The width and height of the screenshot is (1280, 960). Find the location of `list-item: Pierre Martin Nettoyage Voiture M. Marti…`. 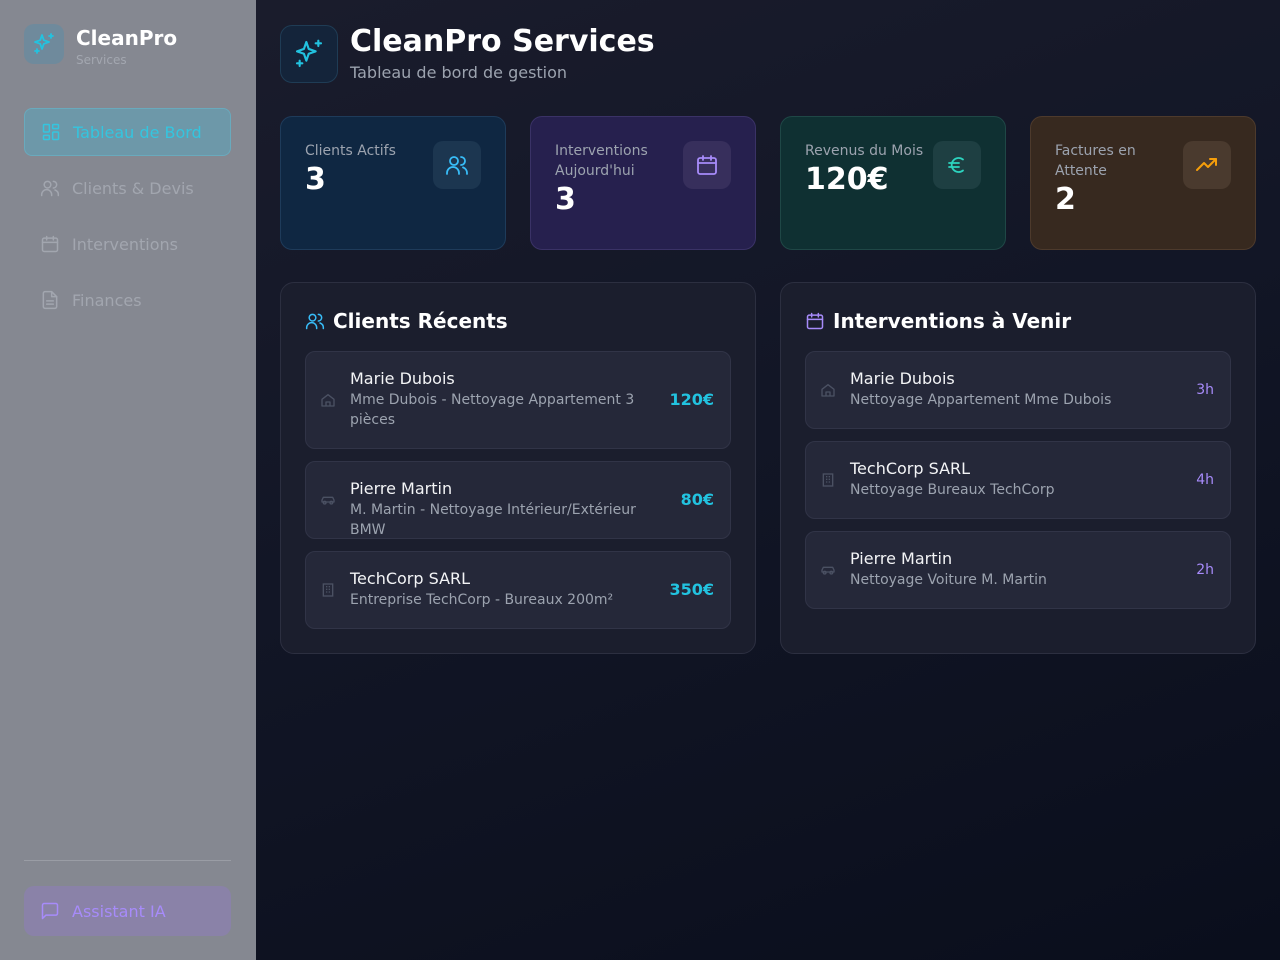

list-item: Pierre Martin Nettoyage Voiture M. Marti… is located at coordinates (1018, 570).